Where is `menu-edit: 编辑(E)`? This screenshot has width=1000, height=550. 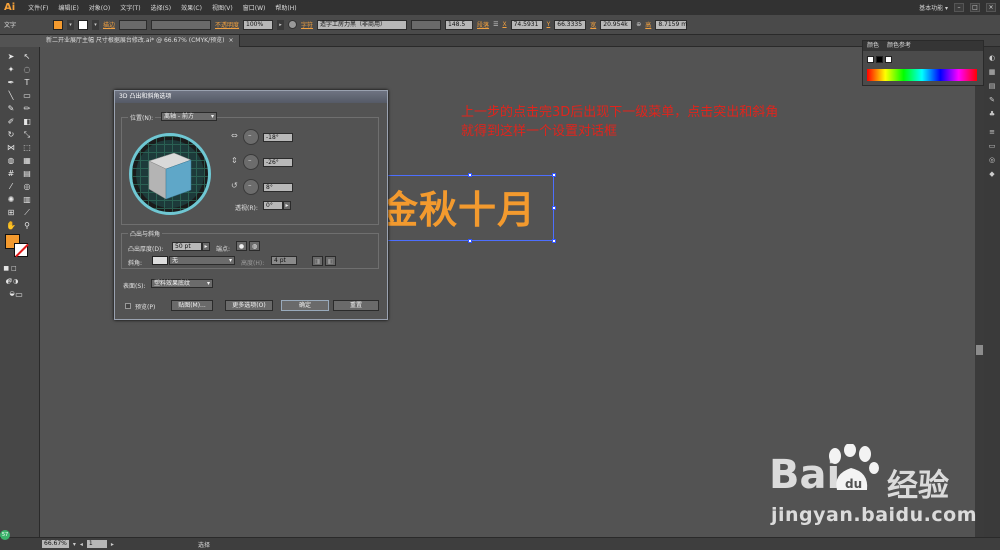
menu-edit: 编辑(E) is located at coordinates (68, 7).